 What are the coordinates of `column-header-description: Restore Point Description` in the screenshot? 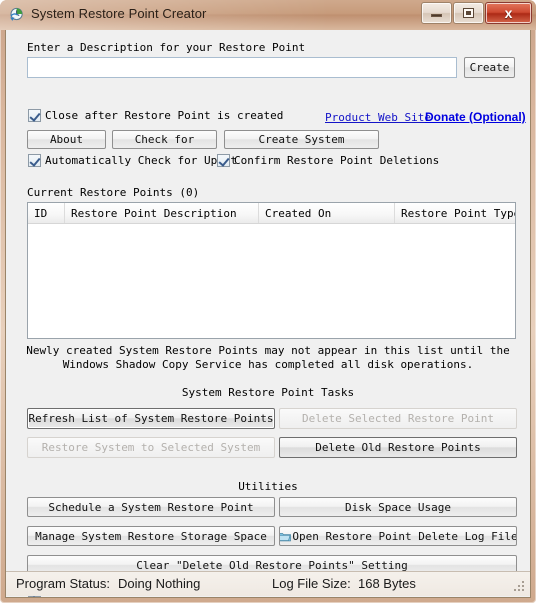 It's located at (162, 213).